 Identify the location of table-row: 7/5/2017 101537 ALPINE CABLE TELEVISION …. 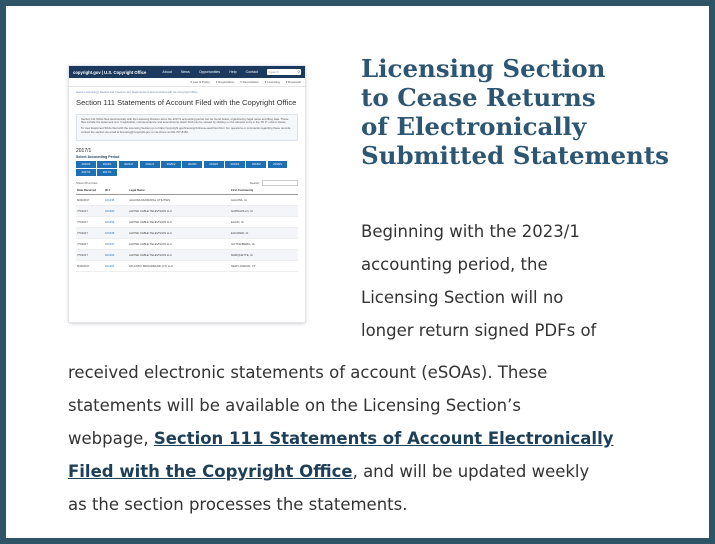
(187, 244).